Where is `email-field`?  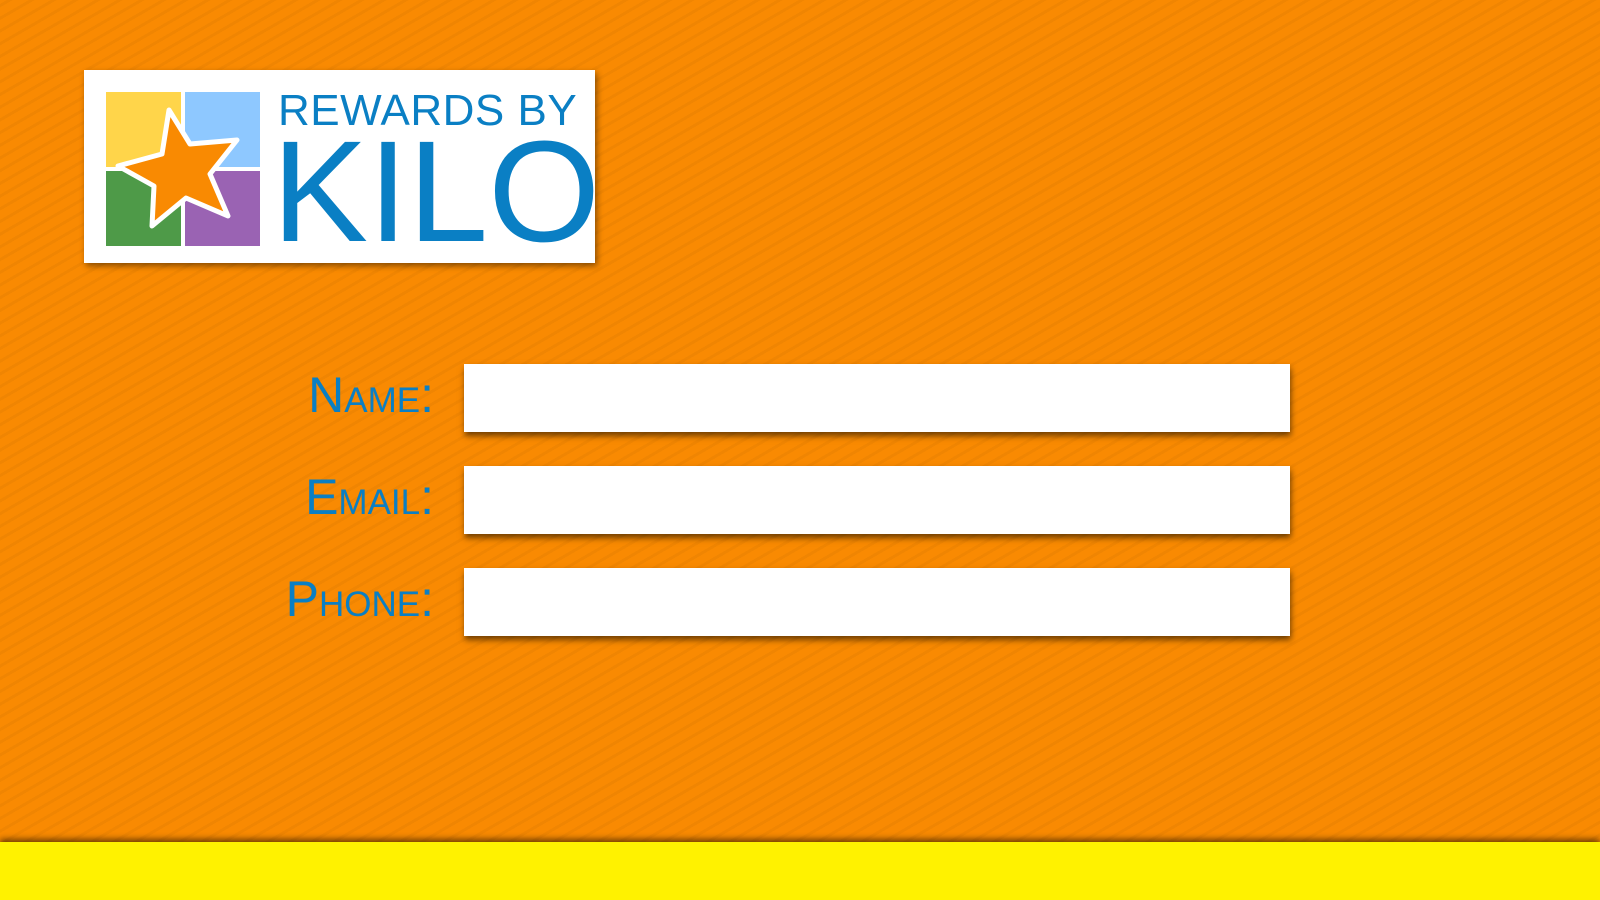
email-field is located at coordinates (877, 500).